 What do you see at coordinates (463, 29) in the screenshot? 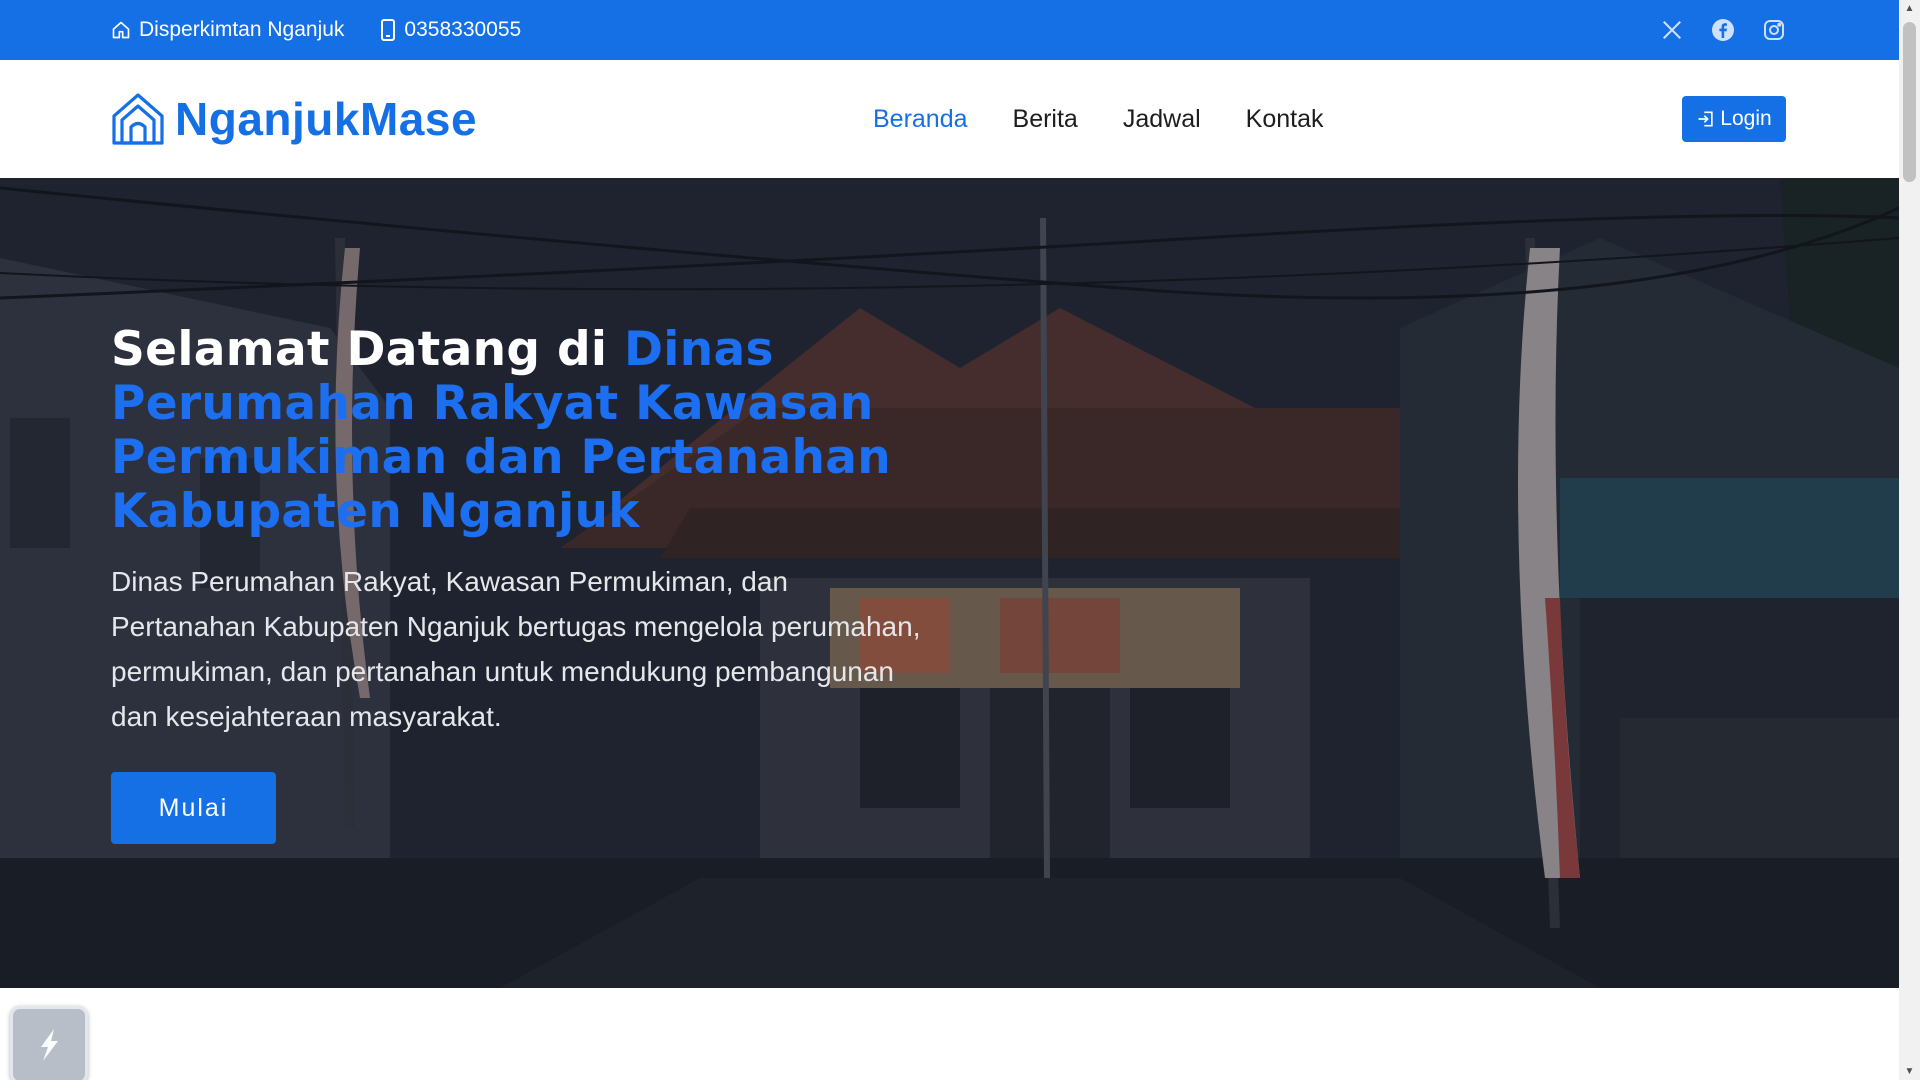
I see `phone-number: 0358330055` at bounding box center [463, 29].